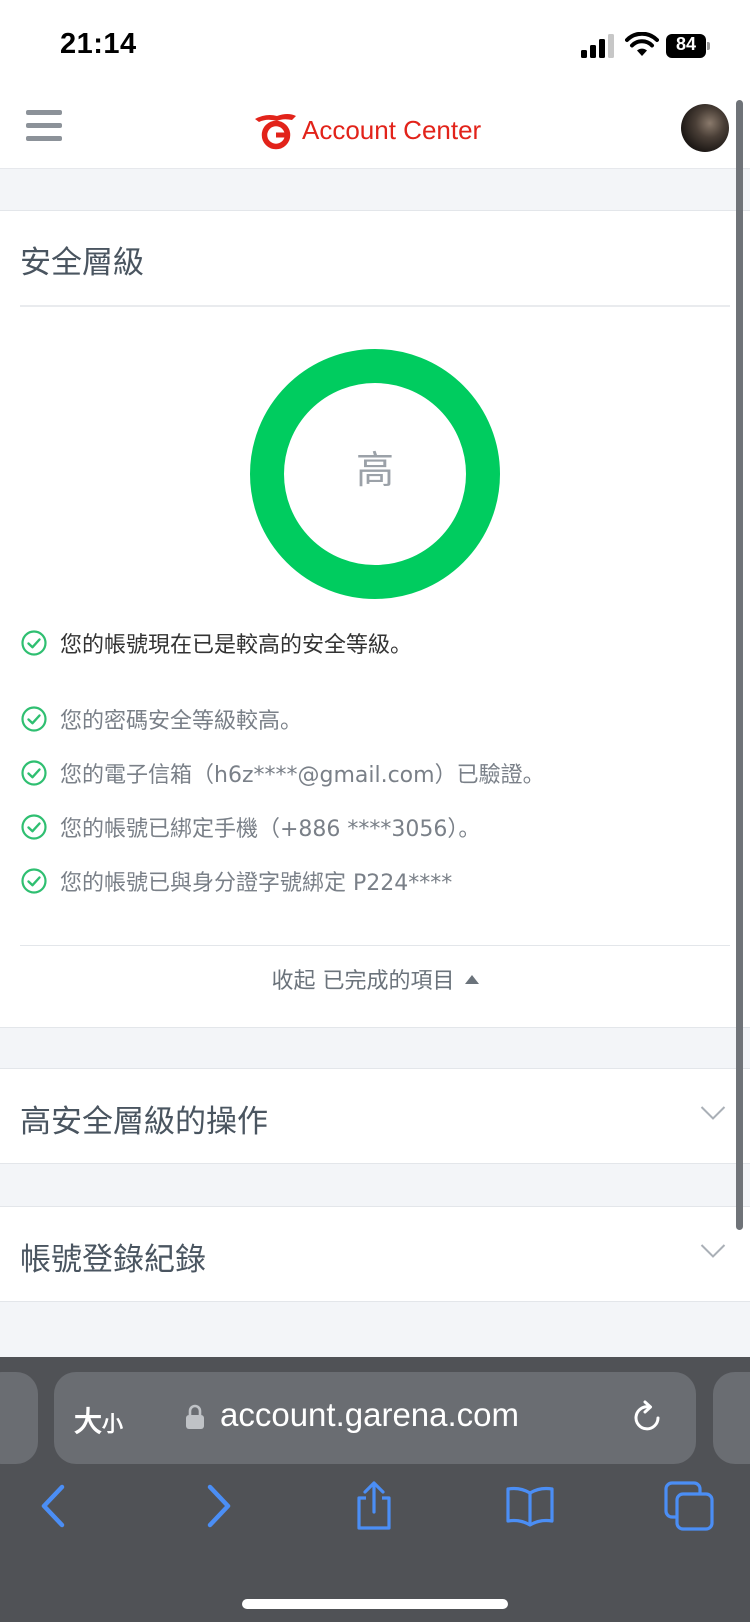 The height and width of the screenshot is (1622, 750). What do you see at coordinates (370, 1414) in the screenshot?
I see `url-text: account.garena.com` at bounding box center [370, 1414].